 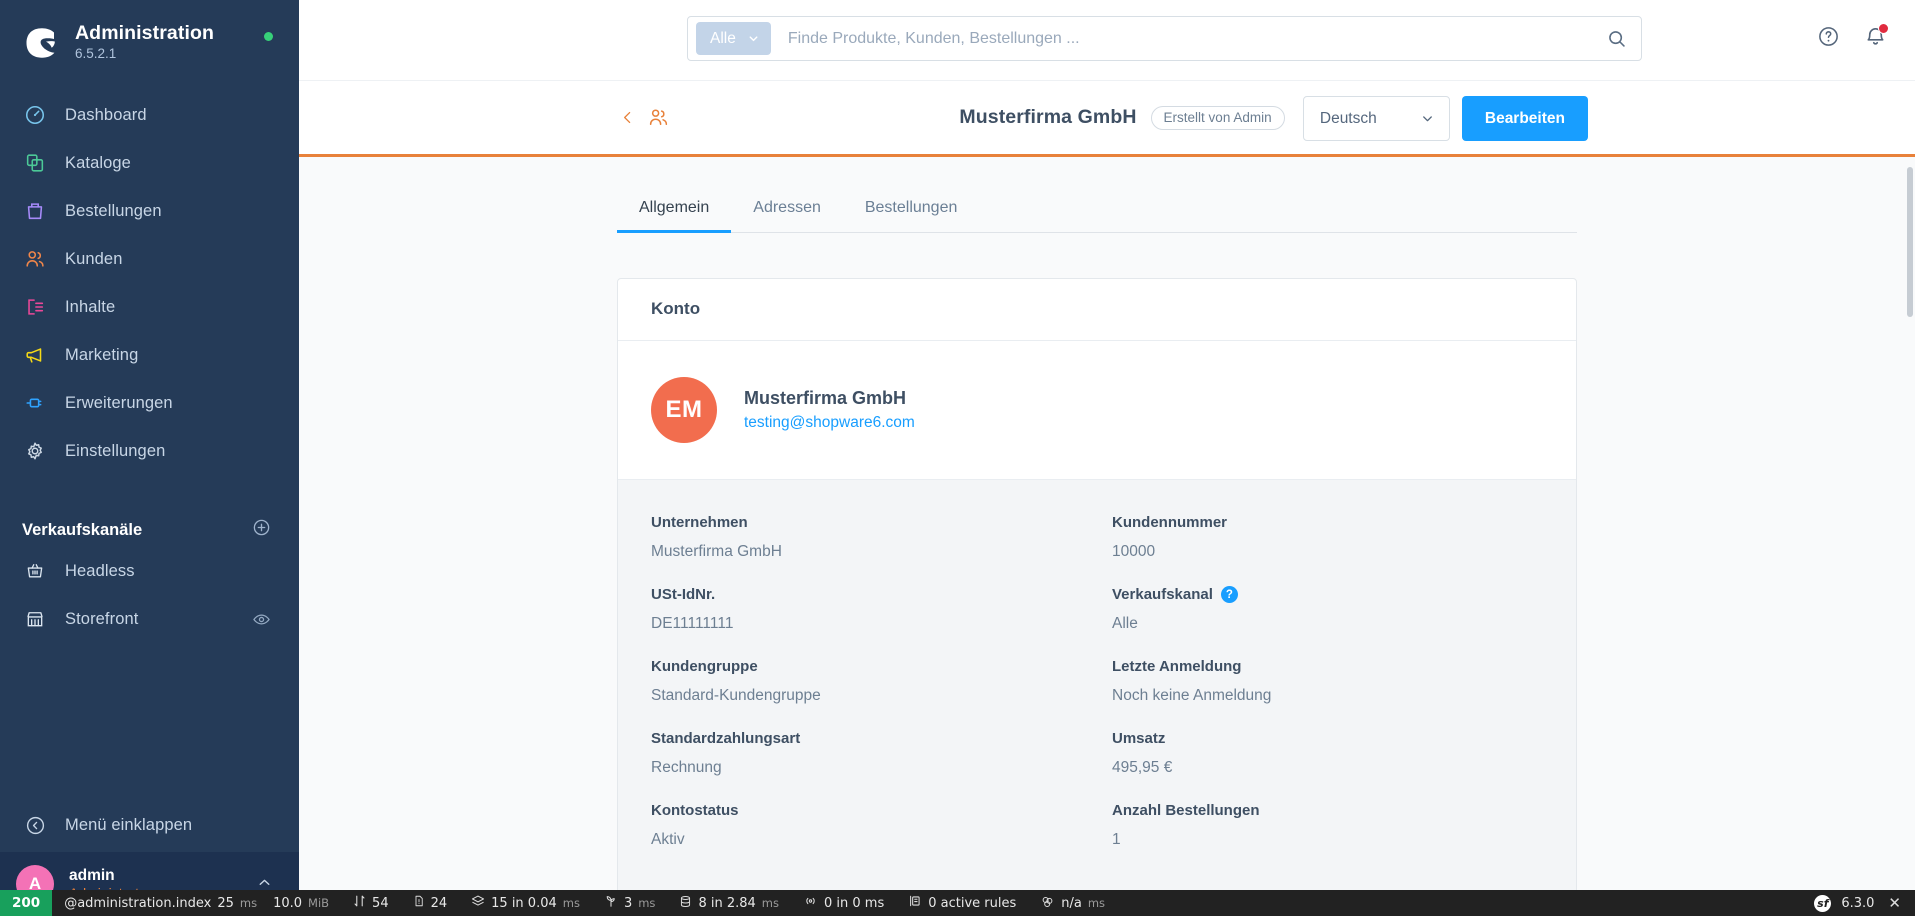 What do you see at coordinates (733, 38) in the screenshot?
I see `search-type-dropdown: Alle` at bounding box center [733, 38].